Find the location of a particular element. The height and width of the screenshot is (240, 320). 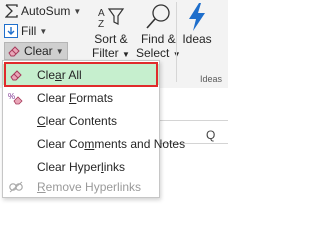

menu-item-label: Clear Hyperlinks is located at coordinates (81, 166).